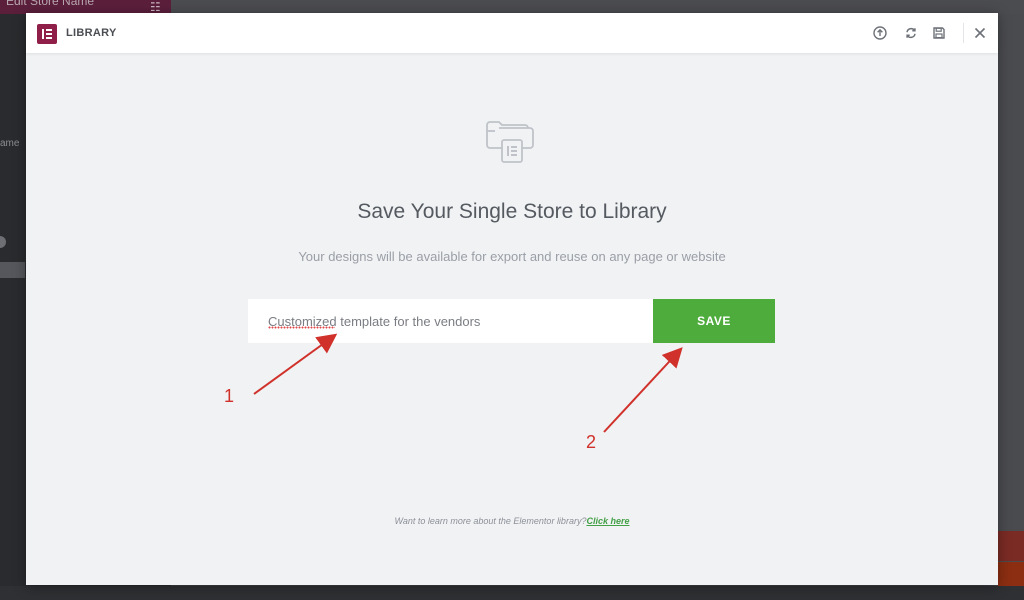 The width and height of the screenshot is (1024, 600). What do you see at coordinates (301, 327) in the screenshot?
I see `spellcheck-underline` at bounding box center [301, 327].